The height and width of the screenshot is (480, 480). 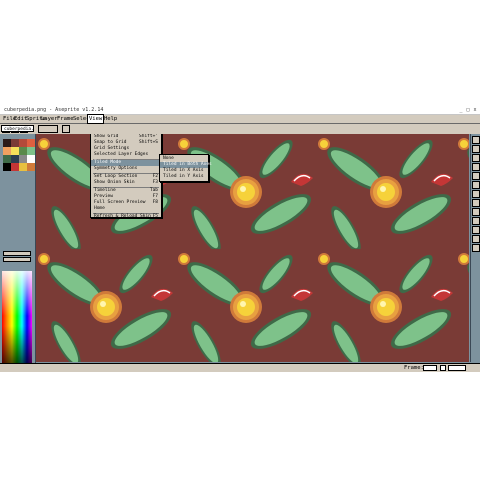 I want to click on background-color, so click(x=17, y=259).